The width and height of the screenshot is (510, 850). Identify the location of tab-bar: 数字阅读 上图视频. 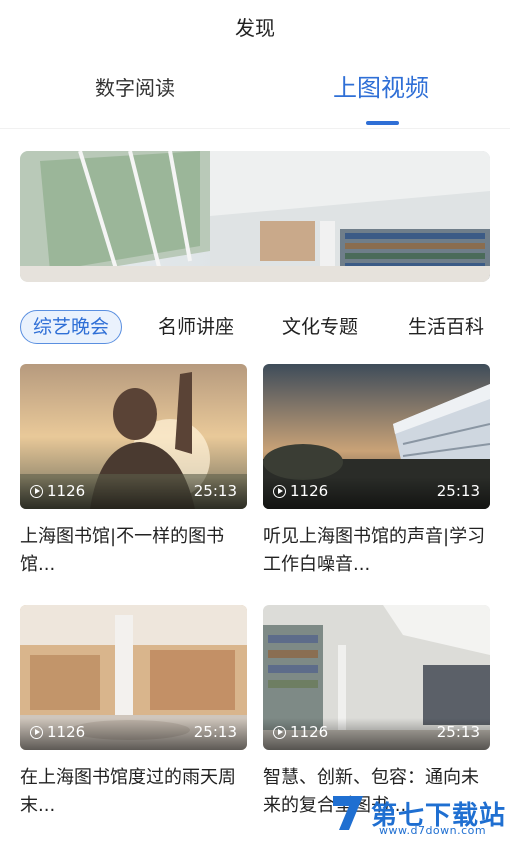
(255, 90).